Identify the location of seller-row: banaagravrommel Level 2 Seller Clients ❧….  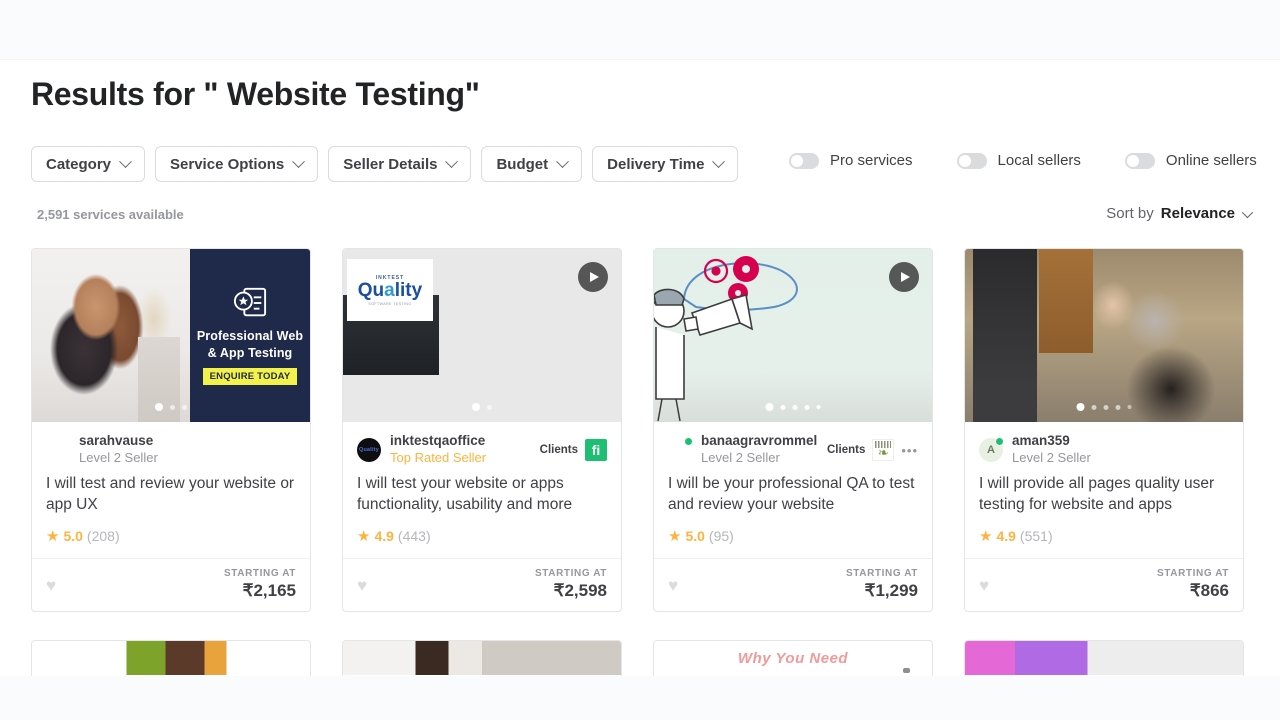
(793, 450).